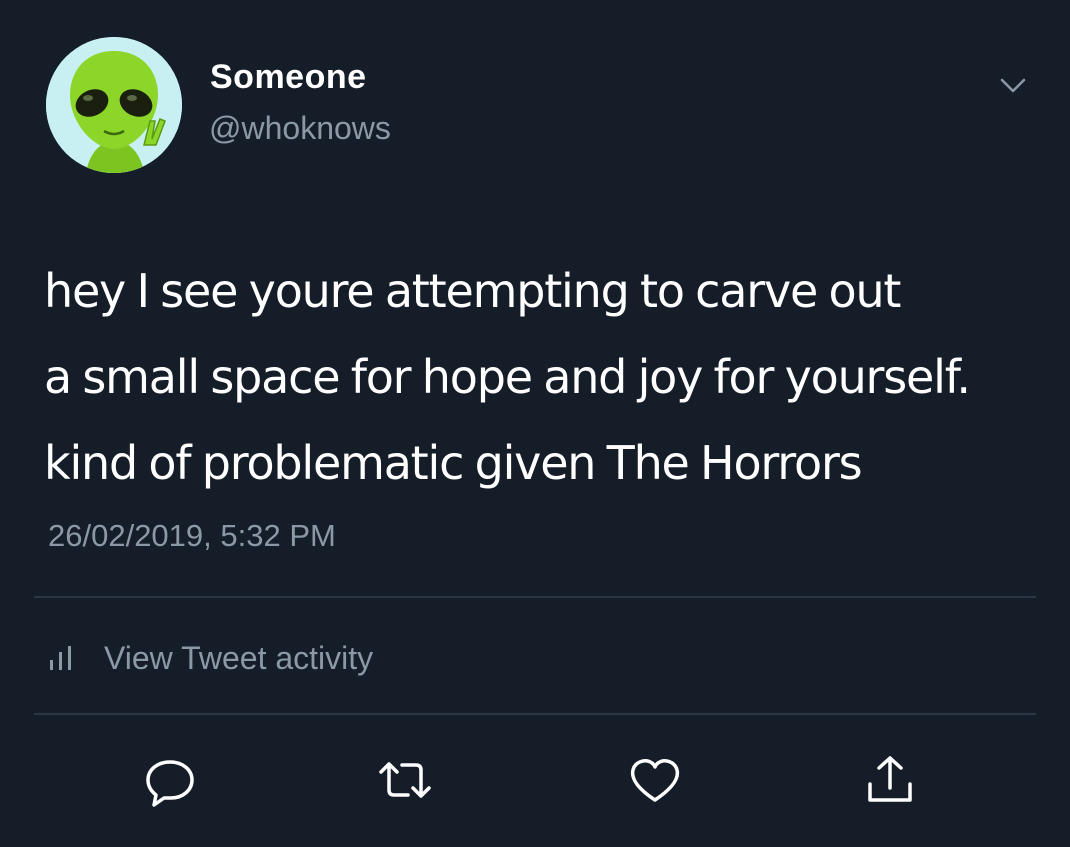 This screenshot has width=1070, height=847. Describe the element at coordinates (239, 657) in the screenshot. I see `view-activity-label: View Tweet activity` at that location.